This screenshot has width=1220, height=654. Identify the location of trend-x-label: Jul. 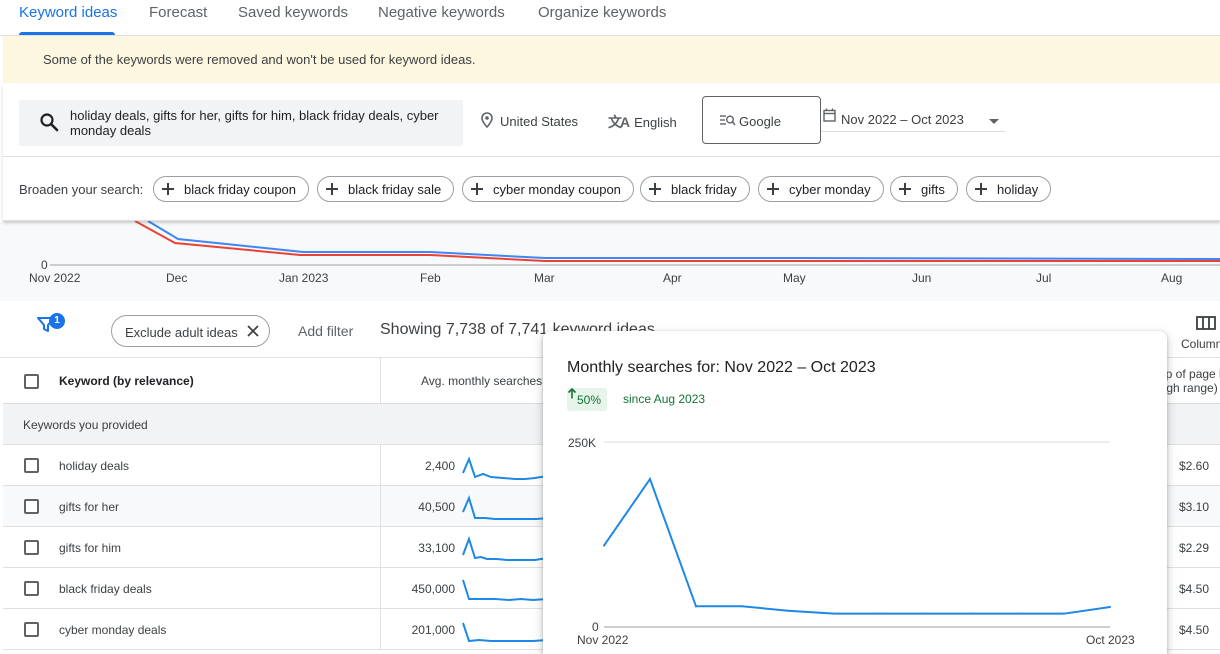
(1044, 278).